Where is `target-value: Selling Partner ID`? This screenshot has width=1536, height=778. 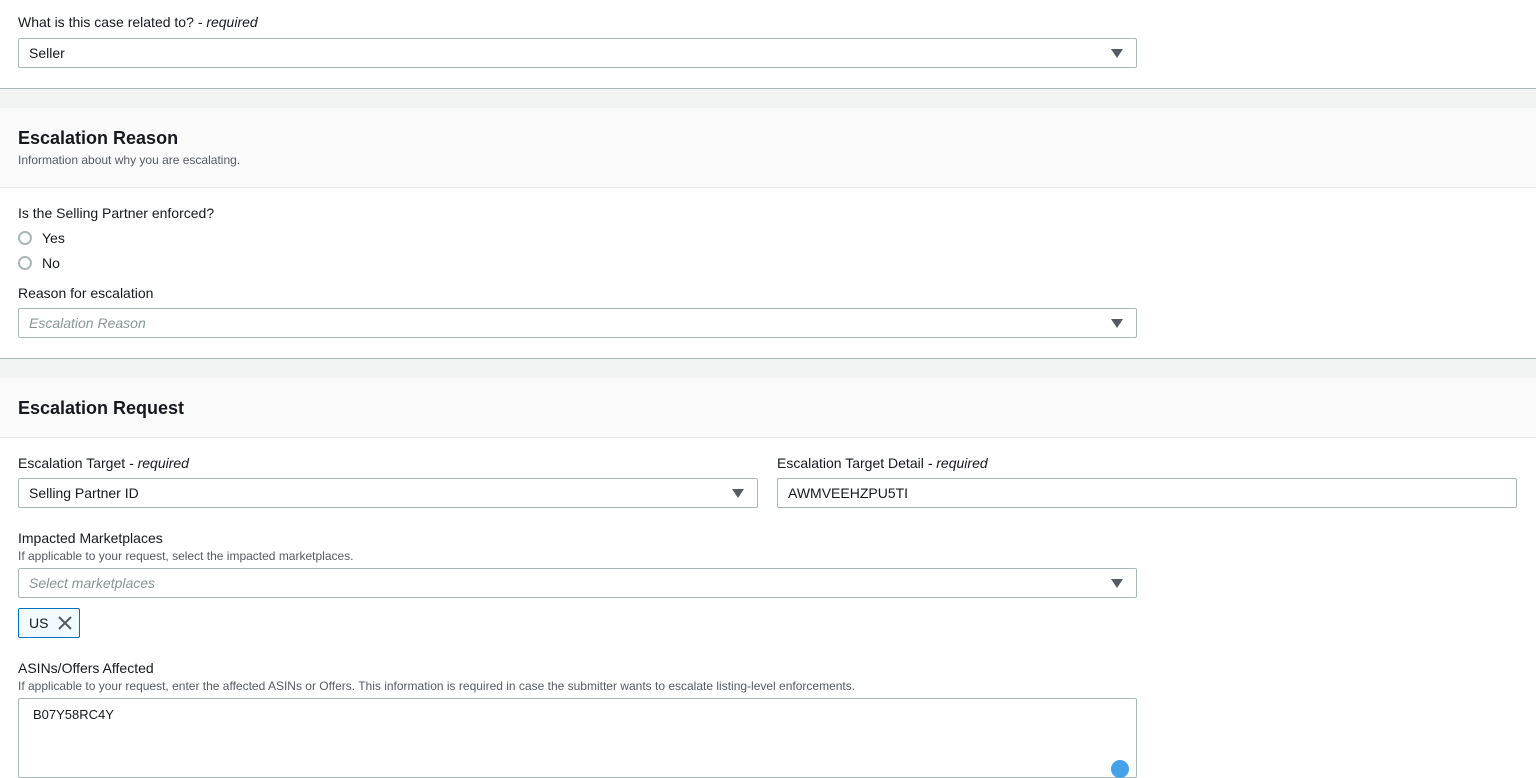
target-value: Selling Partner ID is located at coordinates (84, 493).